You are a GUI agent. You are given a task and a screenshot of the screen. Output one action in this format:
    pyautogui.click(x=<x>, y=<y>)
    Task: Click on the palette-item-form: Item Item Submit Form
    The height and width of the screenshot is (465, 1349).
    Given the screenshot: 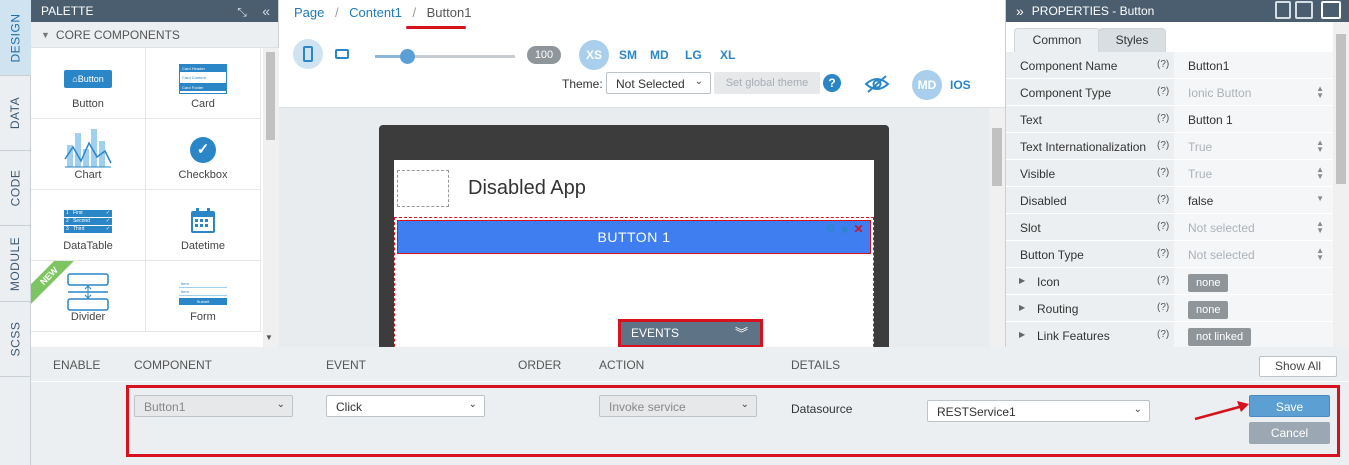 What is the action you would take?
    pyautogui.click(x=203, y=296)
    